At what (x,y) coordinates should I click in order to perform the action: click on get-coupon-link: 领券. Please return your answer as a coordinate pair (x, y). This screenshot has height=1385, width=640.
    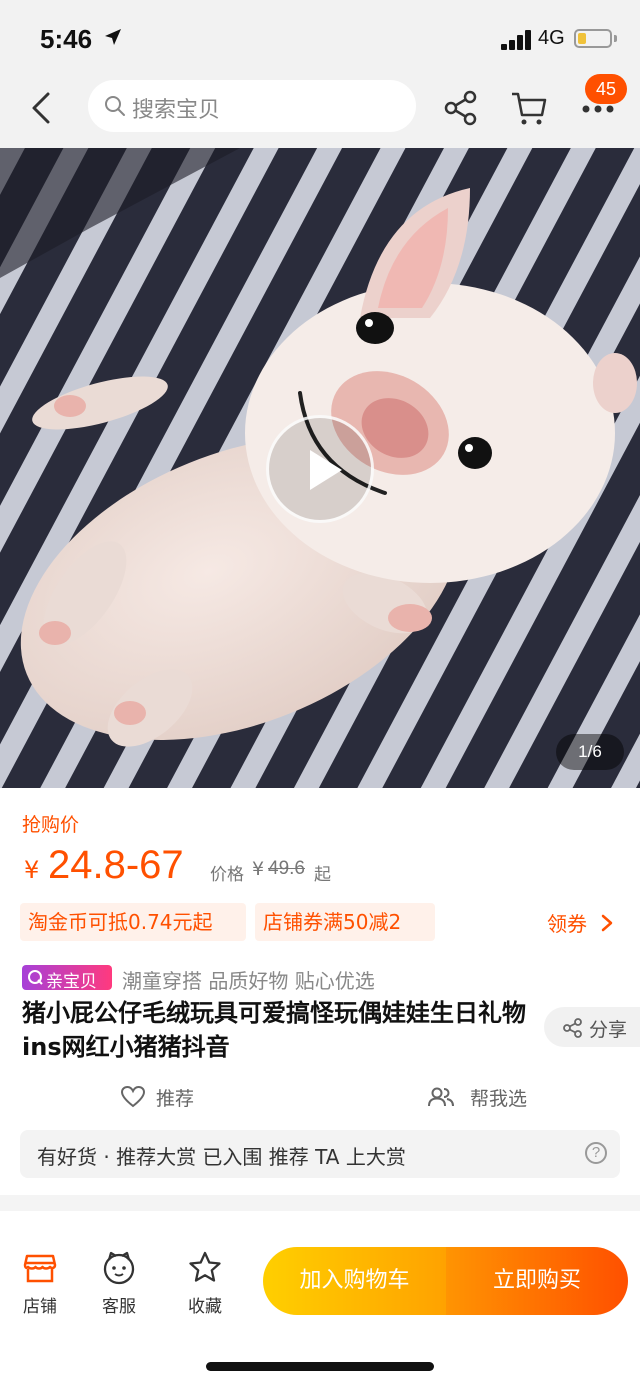
    Looking at the image, I should click on (567, 922).